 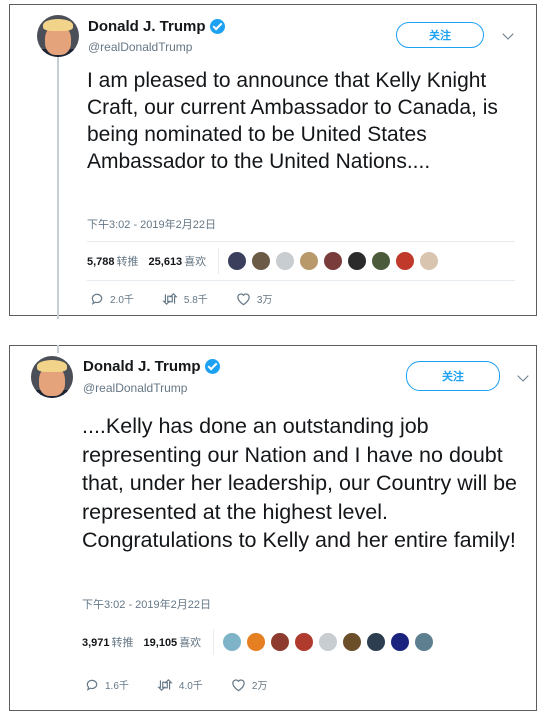 What do you see at coordinates (108, 642) in the screenshot?
I see `retweet-stat: 3,971 转推` at bounding box center [108, 642].